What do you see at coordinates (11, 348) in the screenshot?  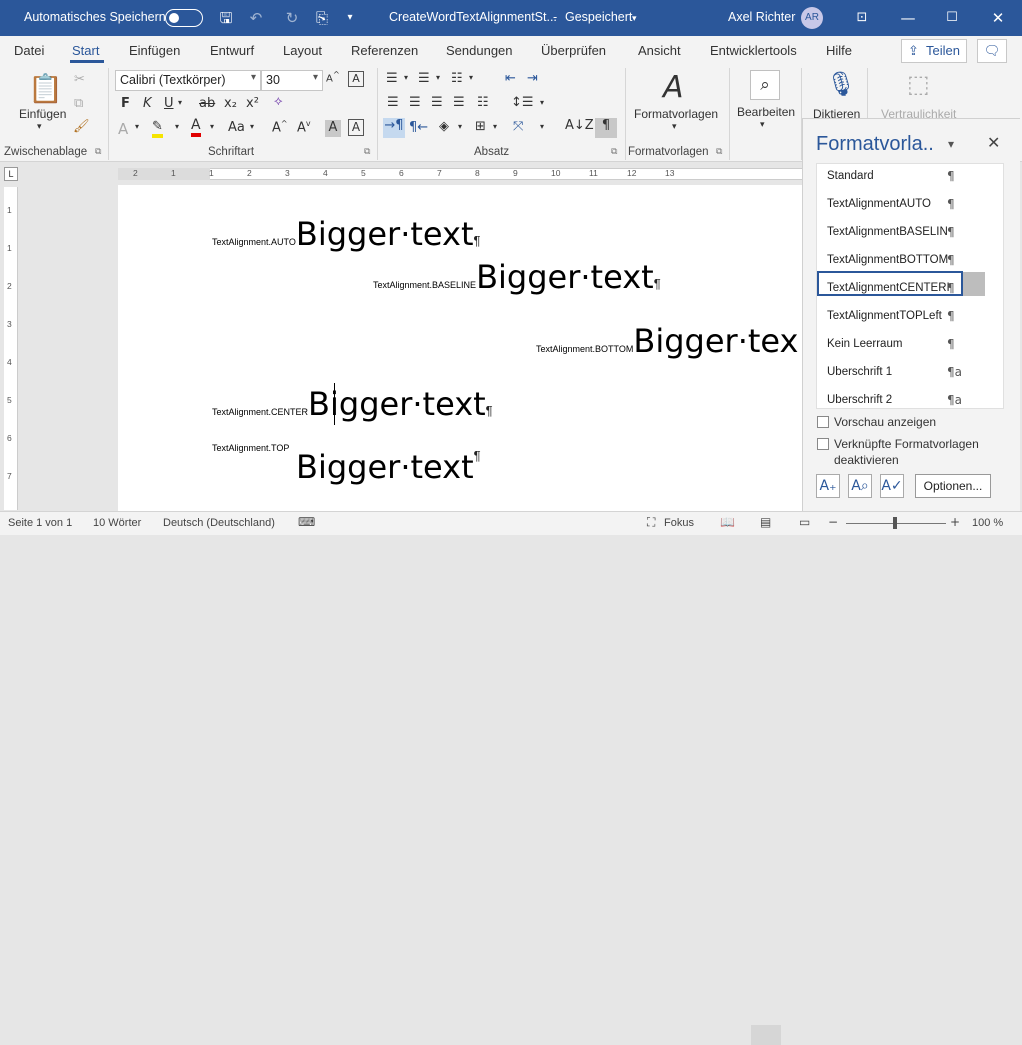 I see `vertical-ruler: 1 1 2 3 4 5 6 7` at bounding box center [11, 348].